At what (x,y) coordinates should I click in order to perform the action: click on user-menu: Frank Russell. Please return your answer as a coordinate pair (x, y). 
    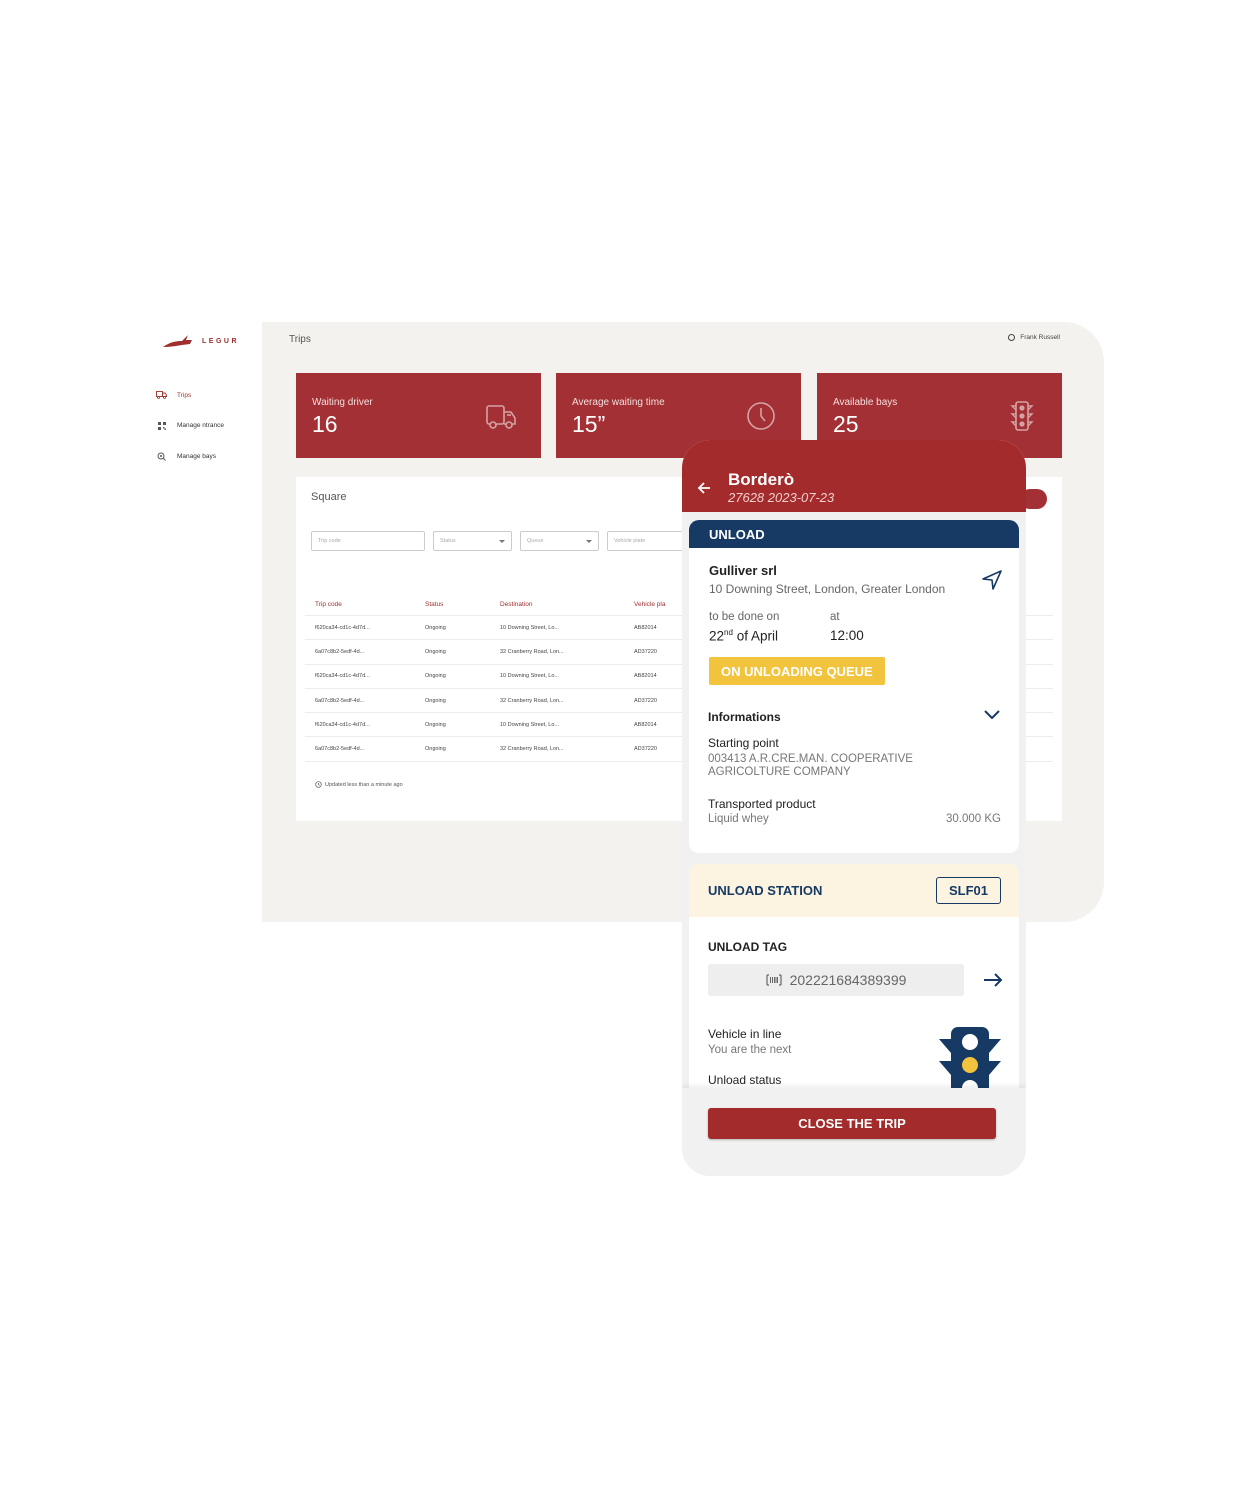
    Looking at the image, I should click on (1034, 337).